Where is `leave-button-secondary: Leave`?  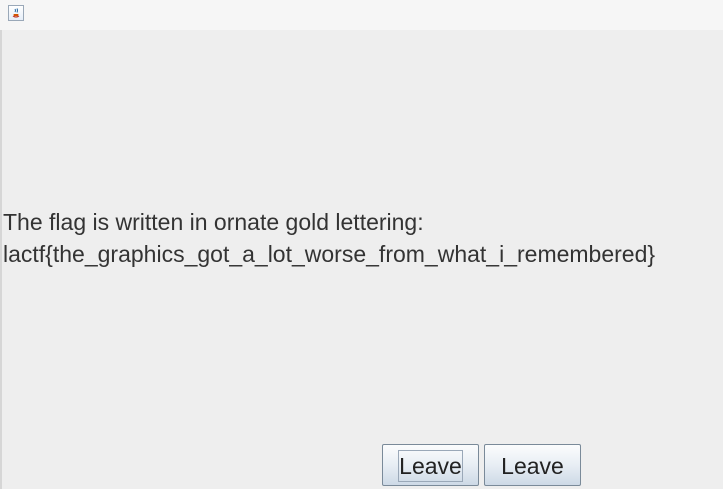
leave-button-secondary: Leave is located at coordinates (532, 465).